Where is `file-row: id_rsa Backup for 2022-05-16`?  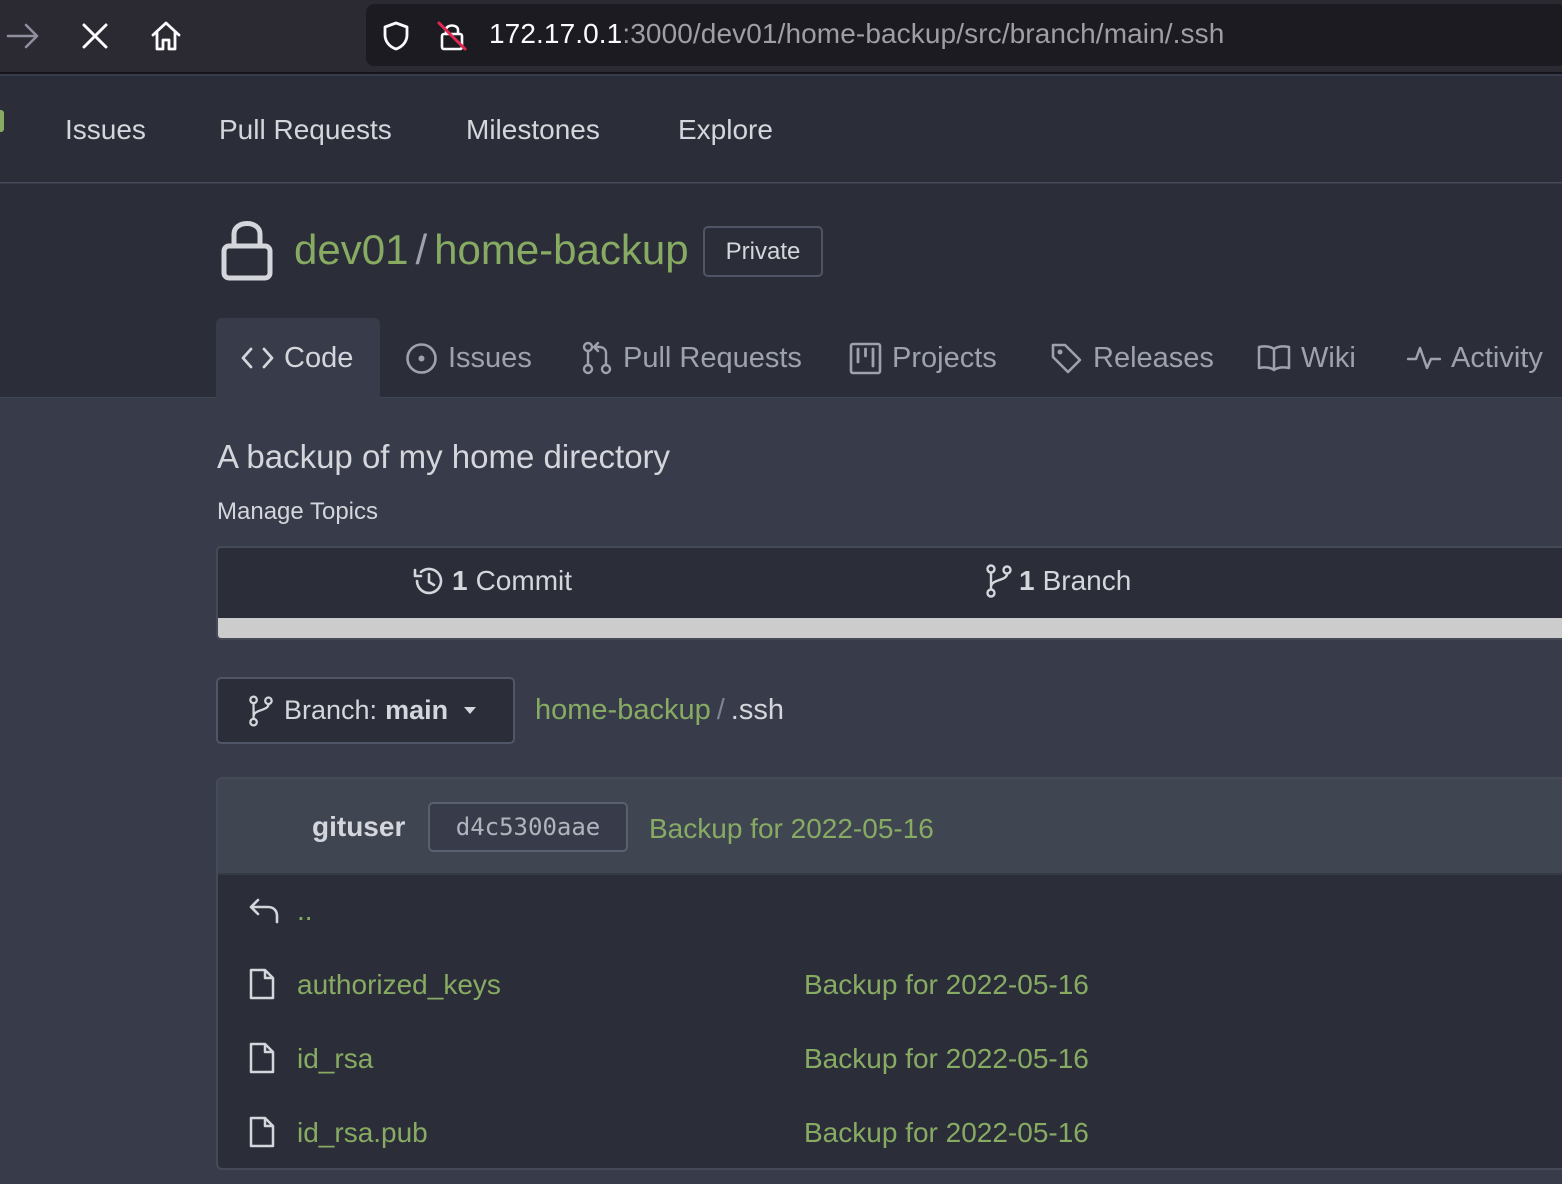 file-row: id_rsa Backup for 2022-05-16 is located at coordinates (890, 1060).